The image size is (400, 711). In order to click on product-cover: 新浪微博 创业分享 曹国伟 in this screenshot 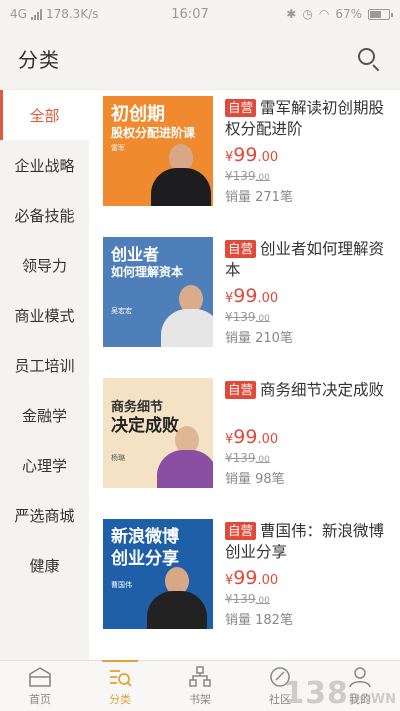, I will do `click(158, 574)`.